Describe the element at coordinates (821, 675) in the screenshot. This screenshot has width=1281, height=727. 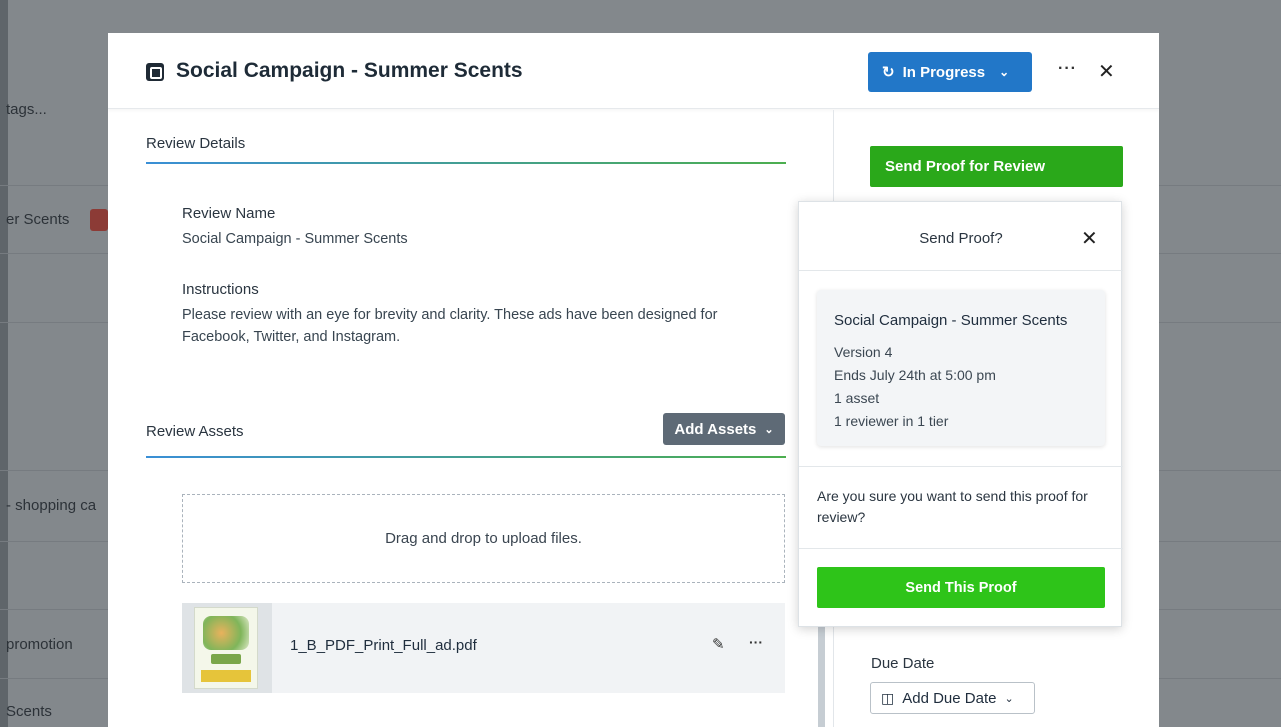
I see `scroll-track` at that location.